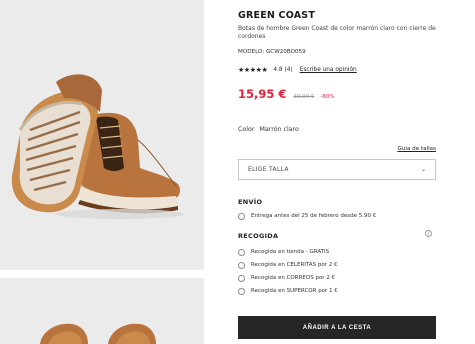 Image resolution: width=475 pixels, height=344 pixels. I want to click on pickup-option-correos: Recogida en CORREOS por 2 €, so click(286, 278).